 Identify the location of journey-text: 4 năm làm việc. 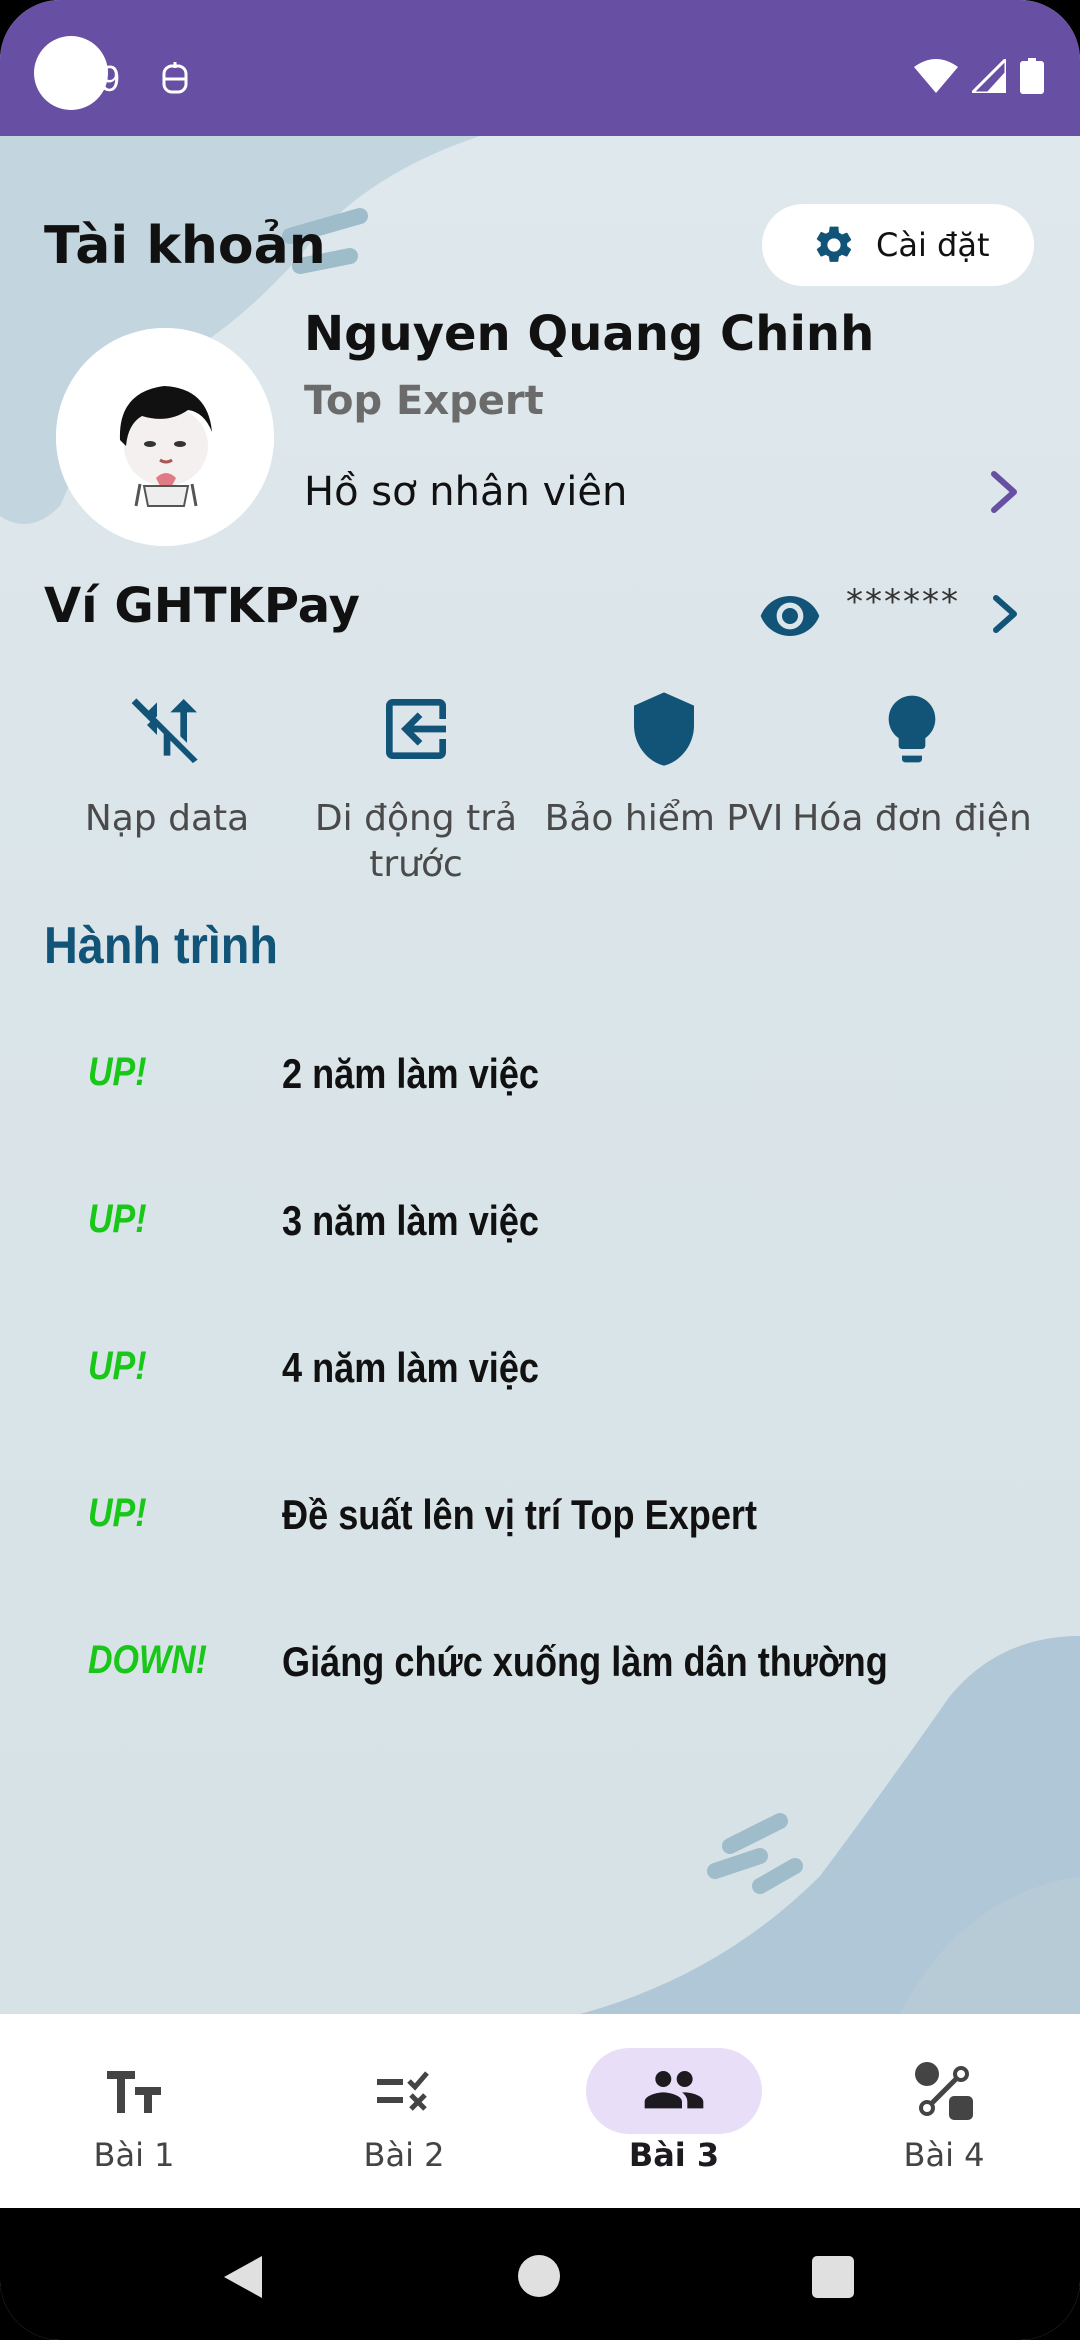
(411, 1367).